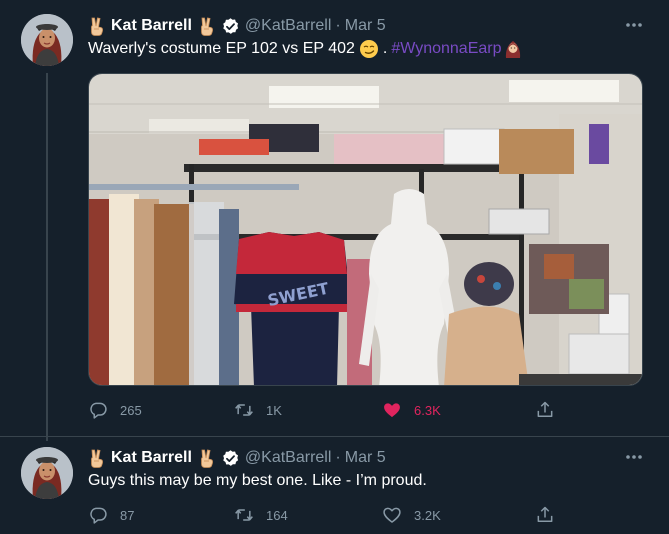  I want to click on text-period: ., so click(385, 48).